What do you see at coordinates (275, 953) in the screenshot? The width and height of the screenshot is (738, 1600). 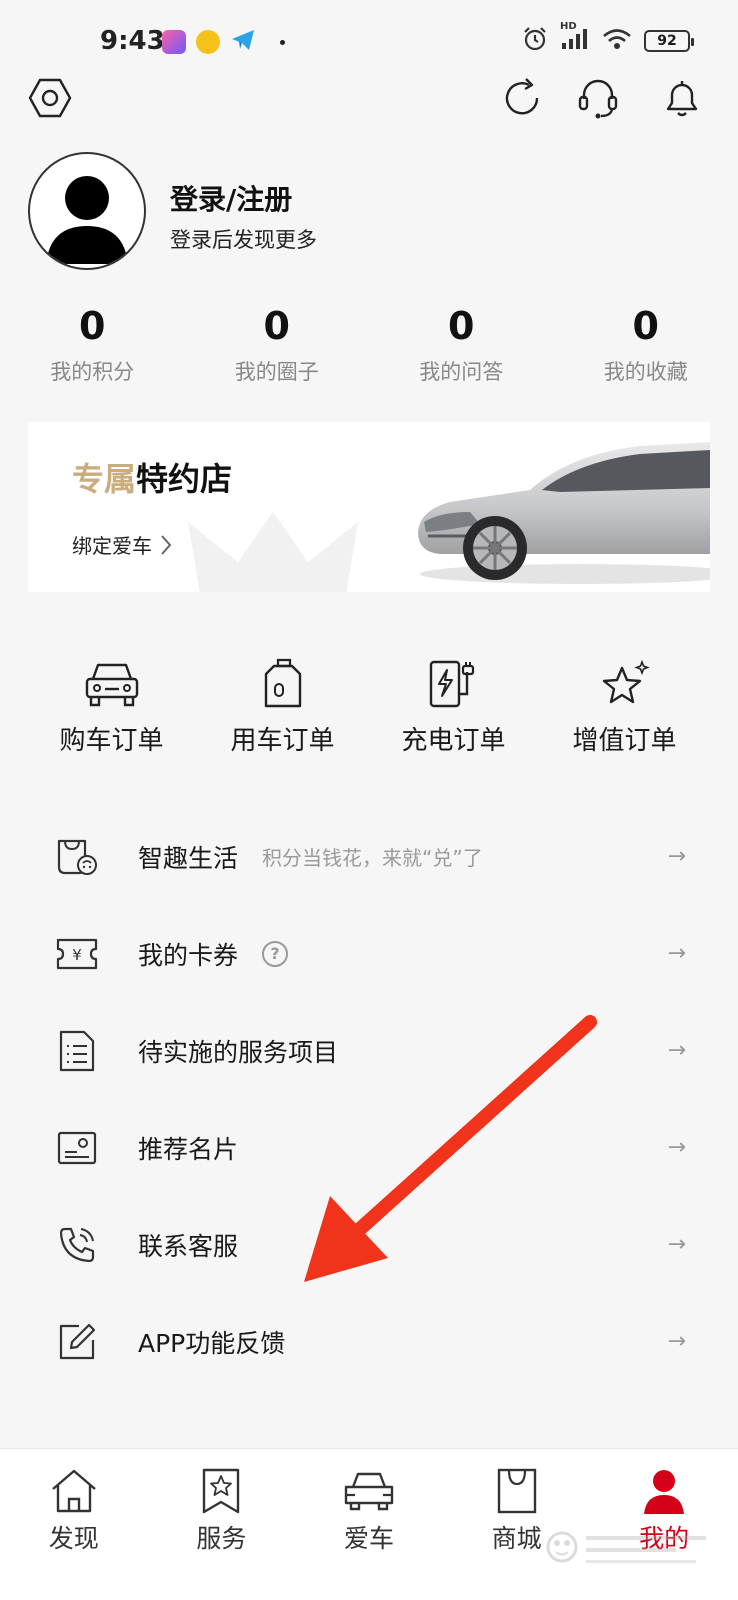 I see `help-question-icon: ?` at bounding box center [275, 953].